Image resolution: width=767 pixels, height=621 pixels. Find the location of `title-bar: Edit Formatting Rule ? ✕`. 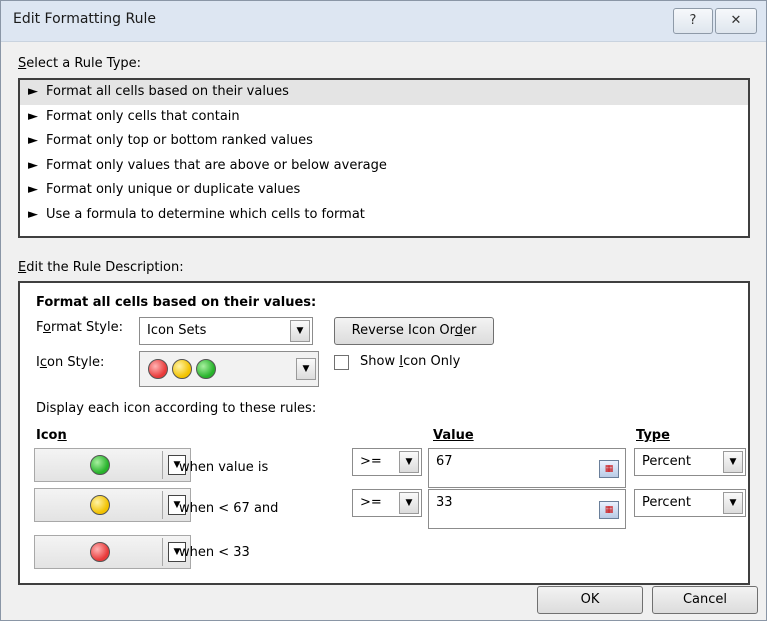

title-bar: Edit Formatting Rule ? ✕ is located at coordinates (383, 21).